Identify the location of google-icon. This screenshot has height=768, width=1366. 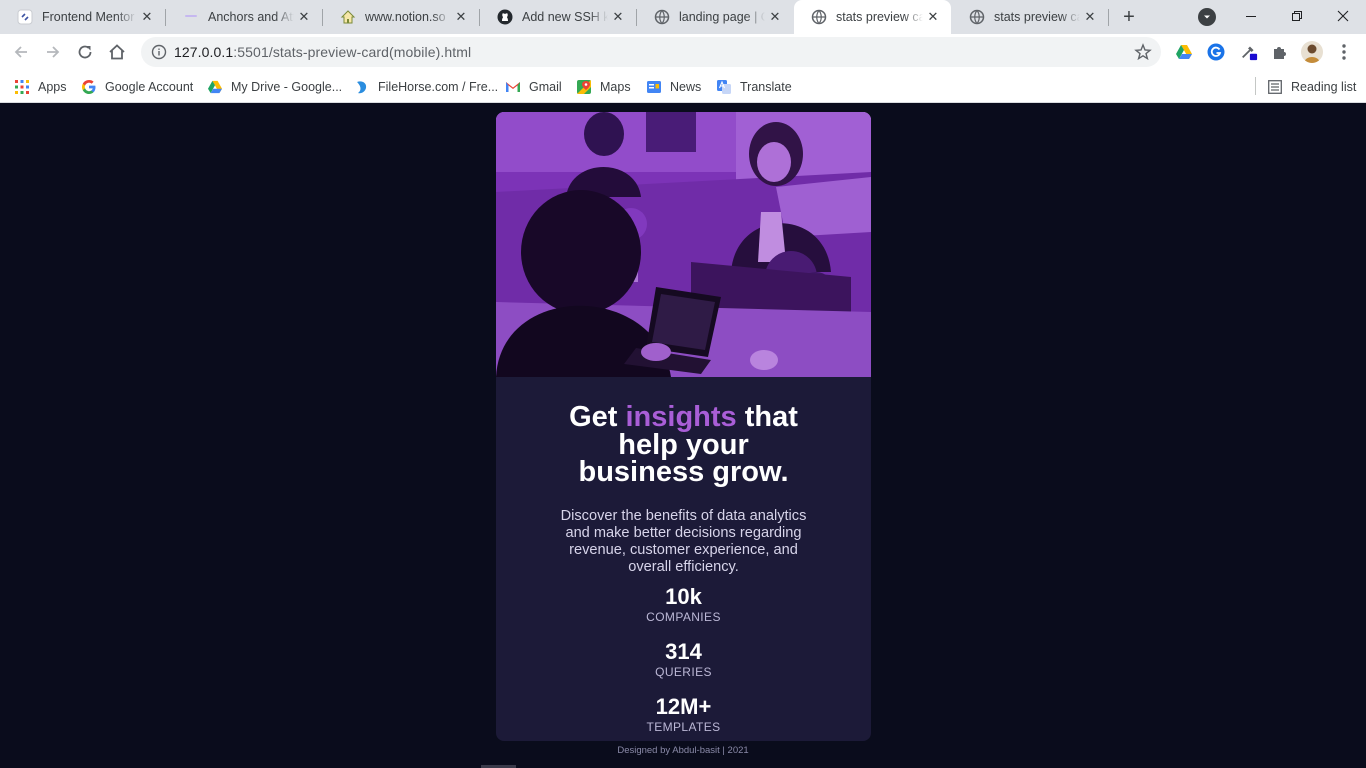
(89, 87).